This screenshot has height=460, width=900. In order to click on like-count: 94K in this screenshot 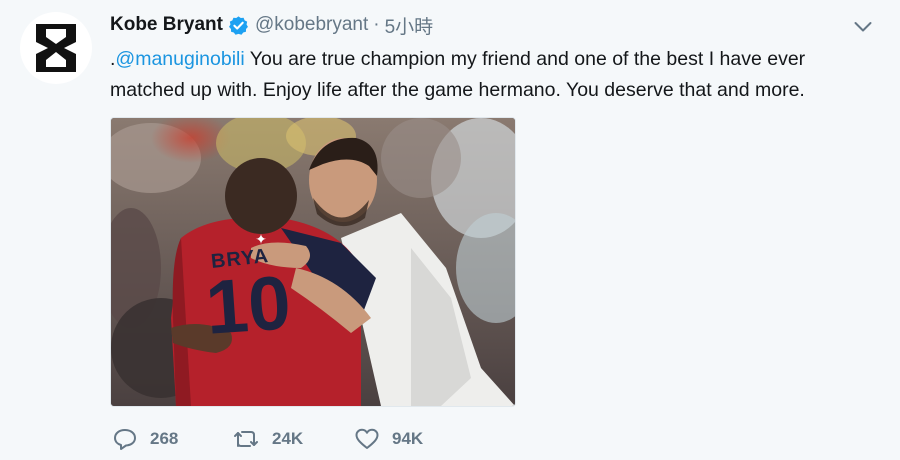, I will do `click(408, 438)`.